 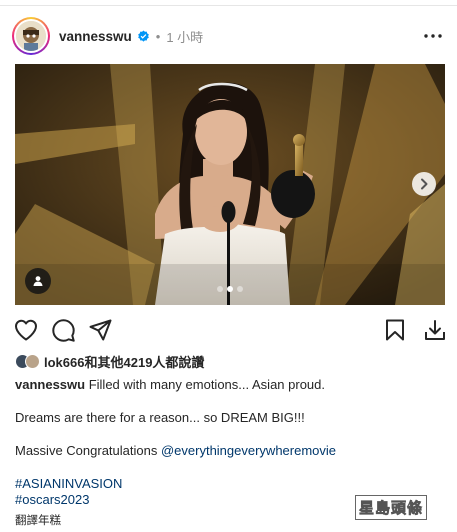 I want to click on top-border, so click(x=228, y=3).